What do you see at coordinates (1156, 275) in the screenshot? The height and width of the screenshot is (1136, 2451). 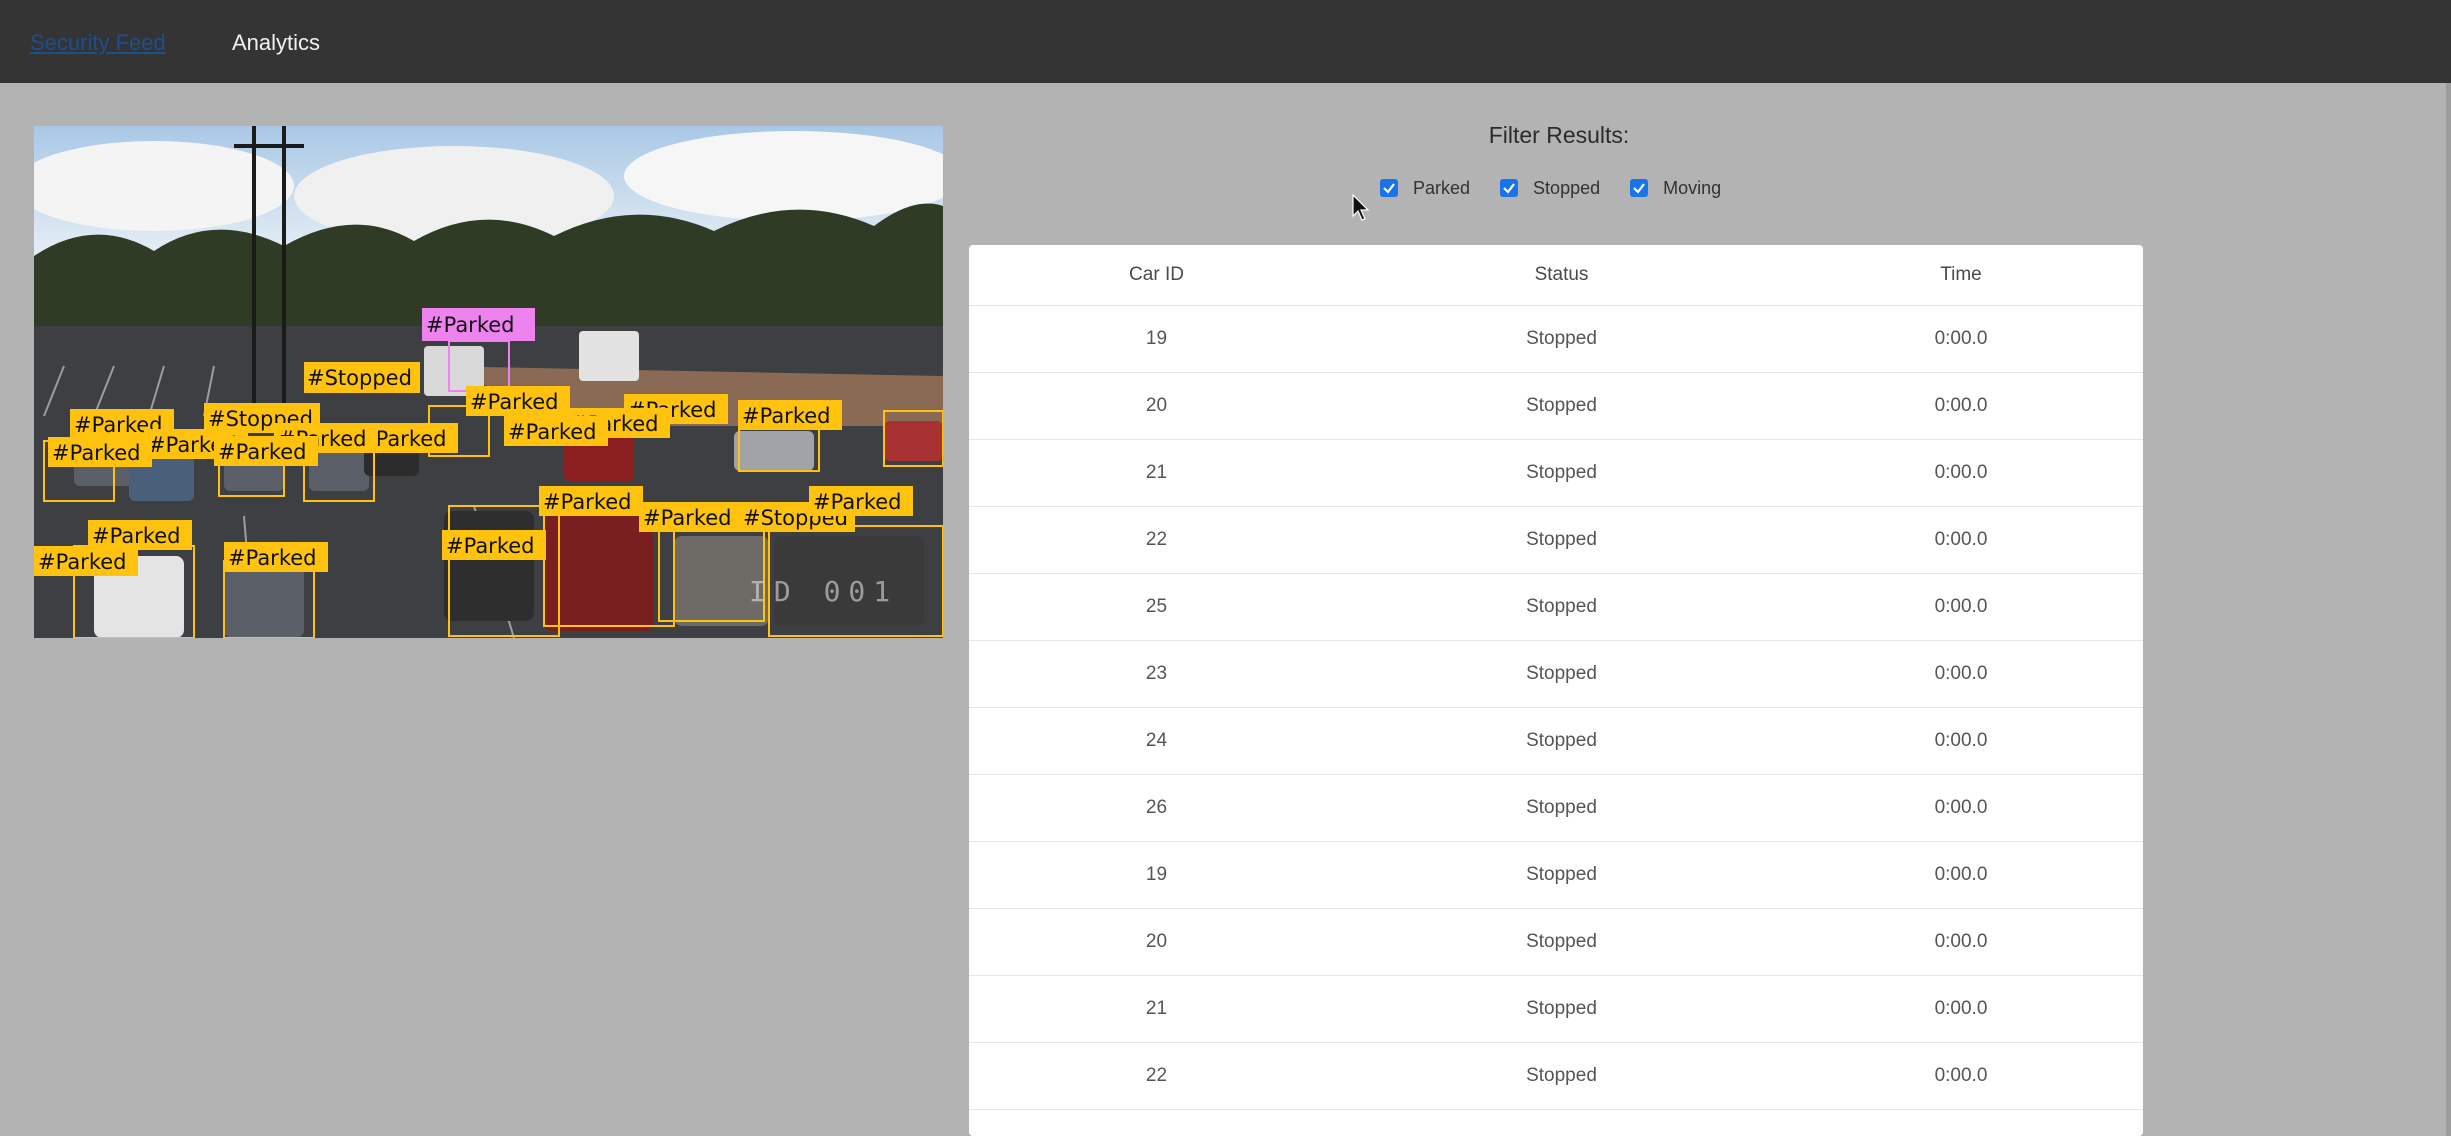 I see `column-header-car-id: Car ID` at bounding box center [1156, 275].